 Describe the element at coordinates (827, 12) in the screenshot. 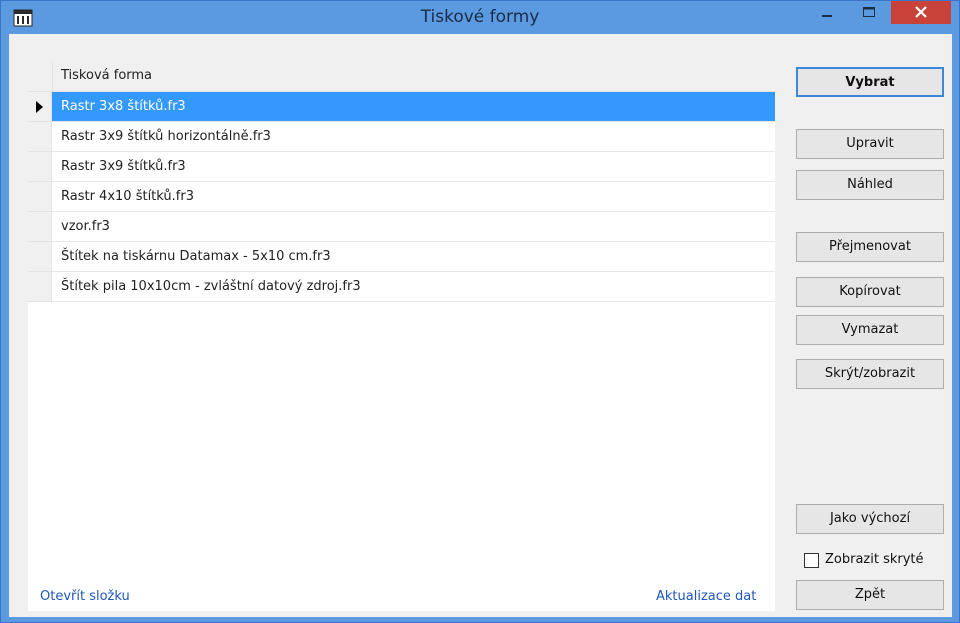

I see `minimize-button` at that location.